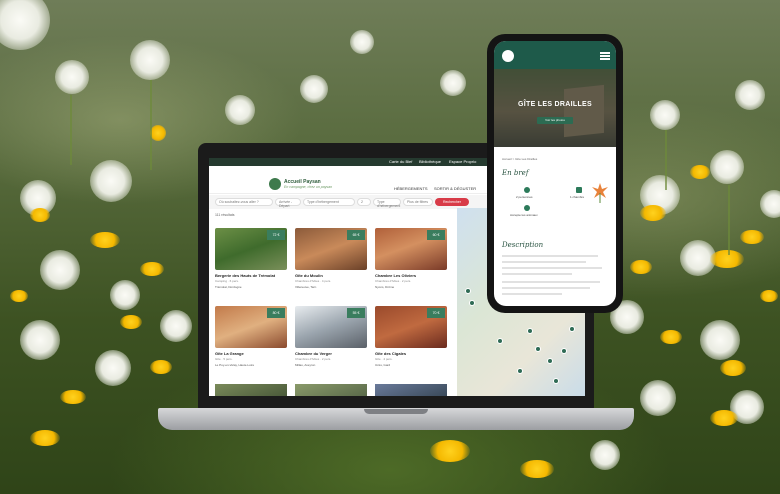 This screenshot has width=780, height=494. I want to click on brief-pets: Accepte les animaux, so click(524, 215).